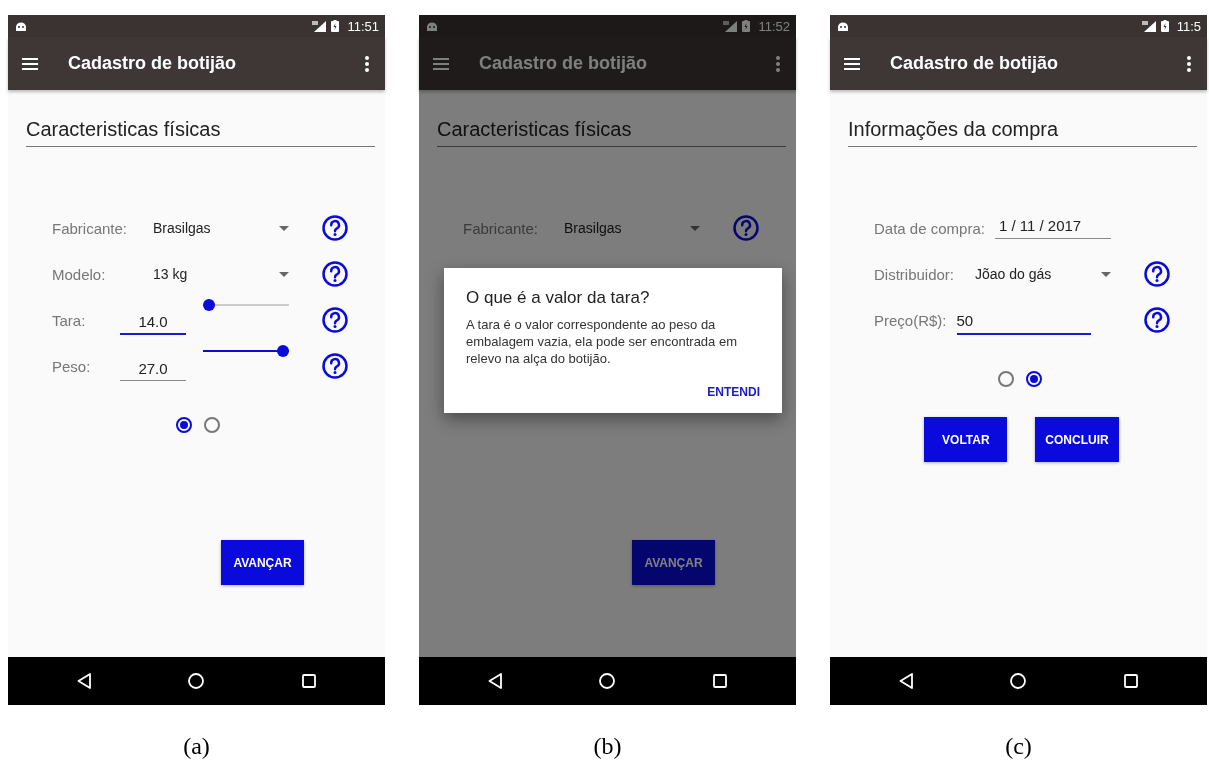 This screenshot has width=1209, height=767. I want to click on action-button: CONCLUIR, so click(1077, 439).